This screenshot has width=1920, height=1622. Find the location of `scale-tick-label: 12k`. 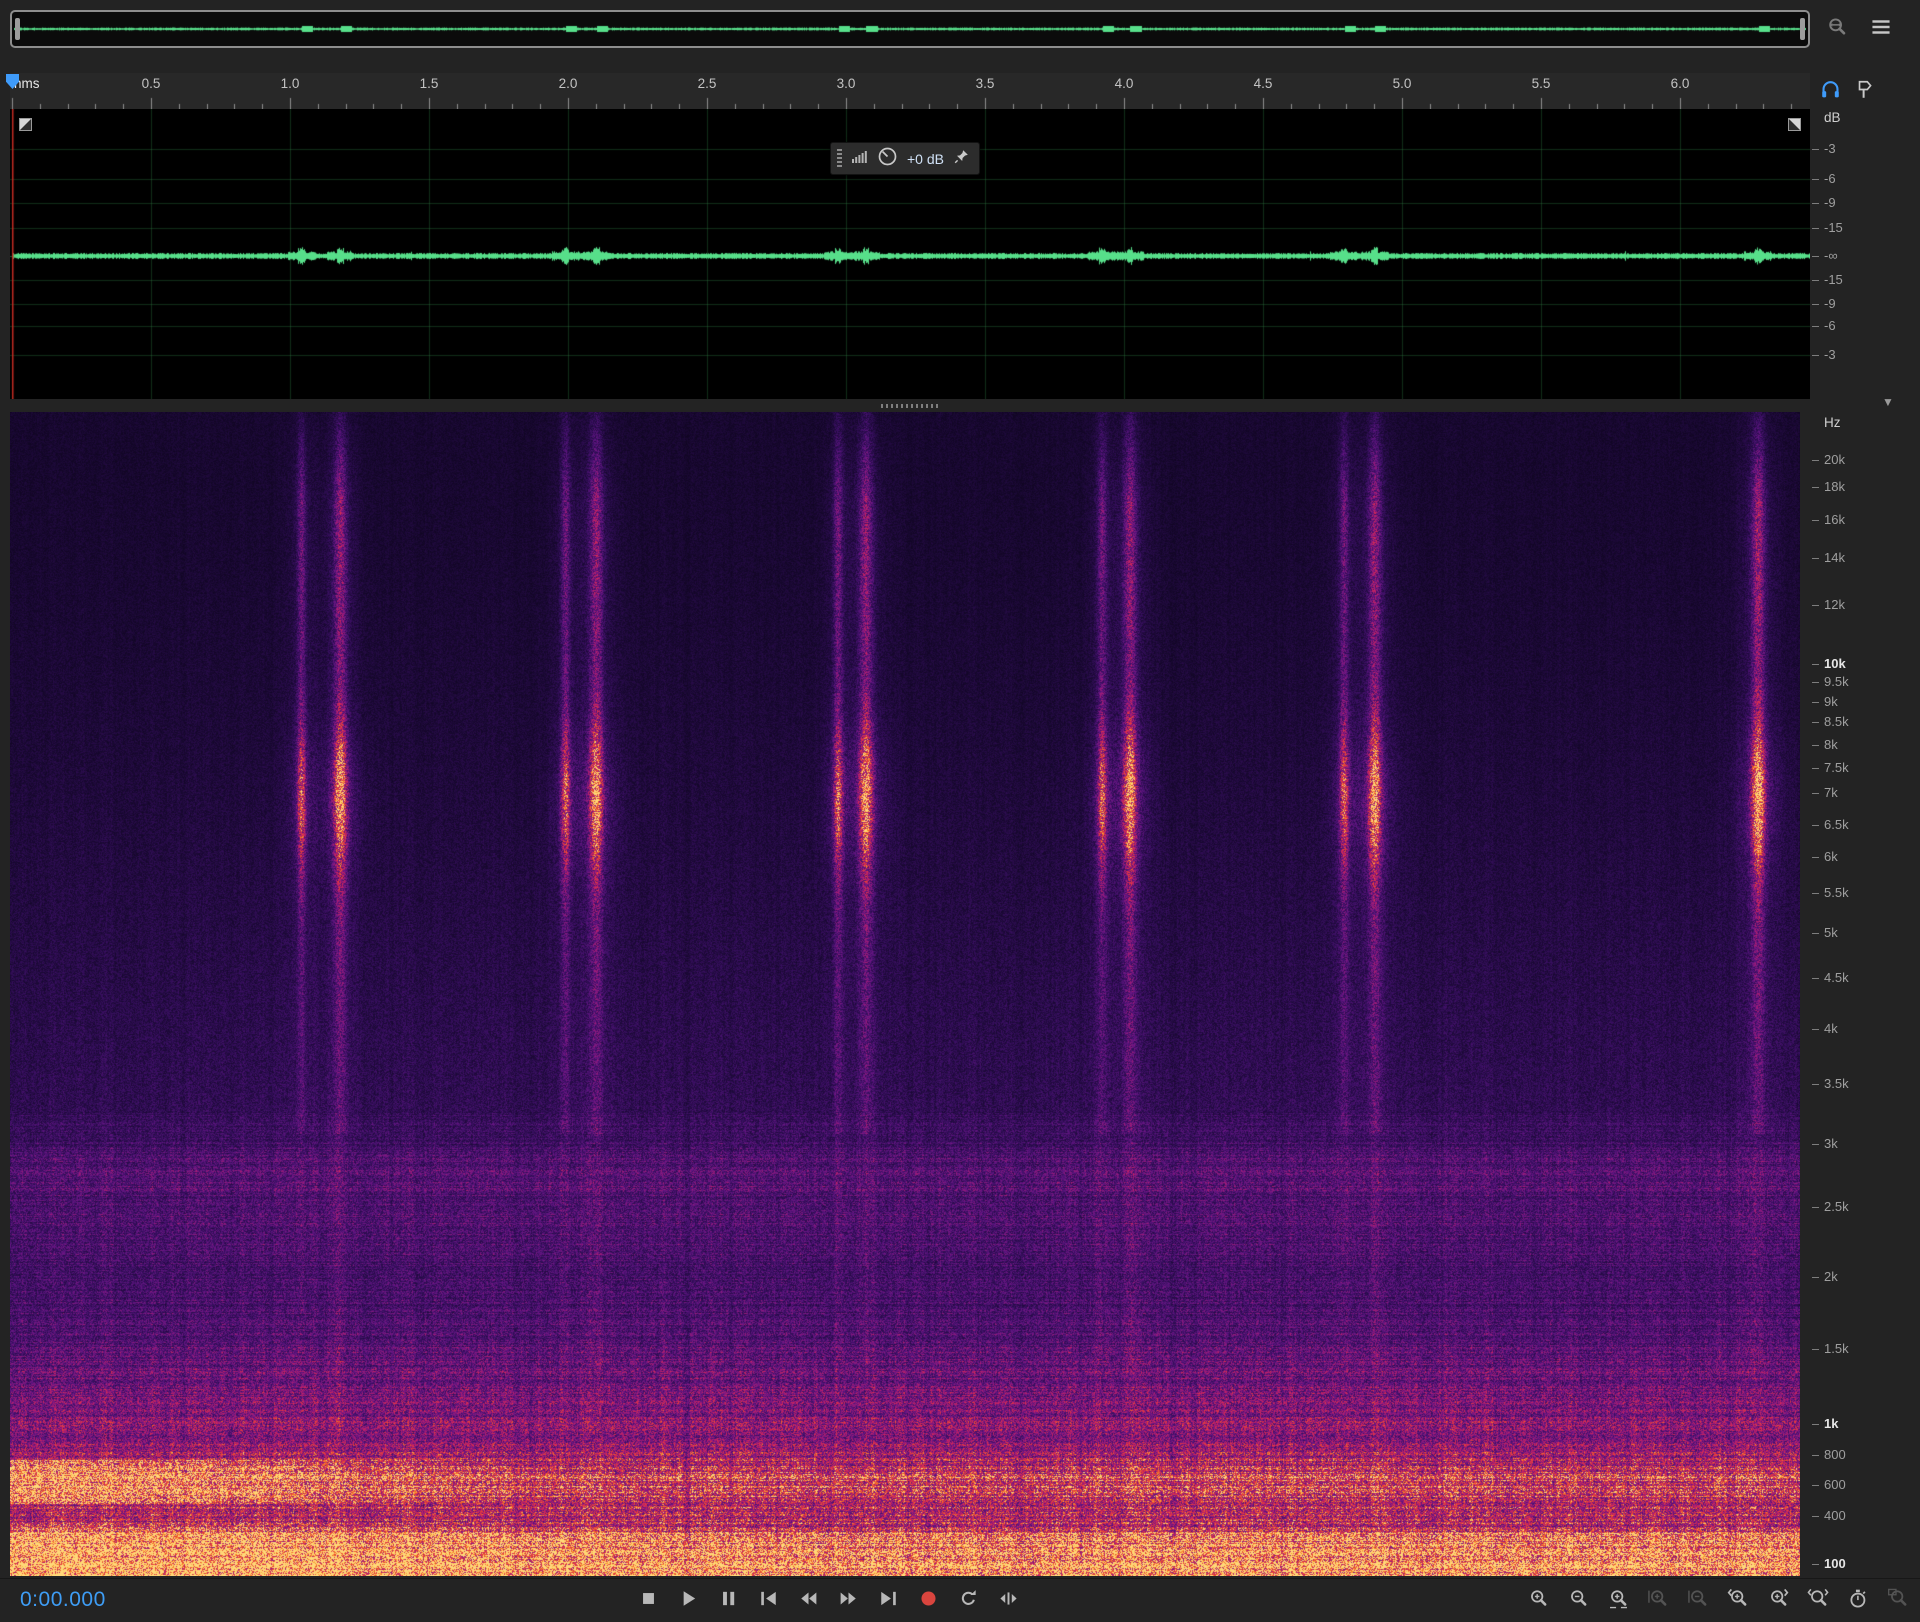

scale-tick-label: 12k is located at coordinates (1834, 604).